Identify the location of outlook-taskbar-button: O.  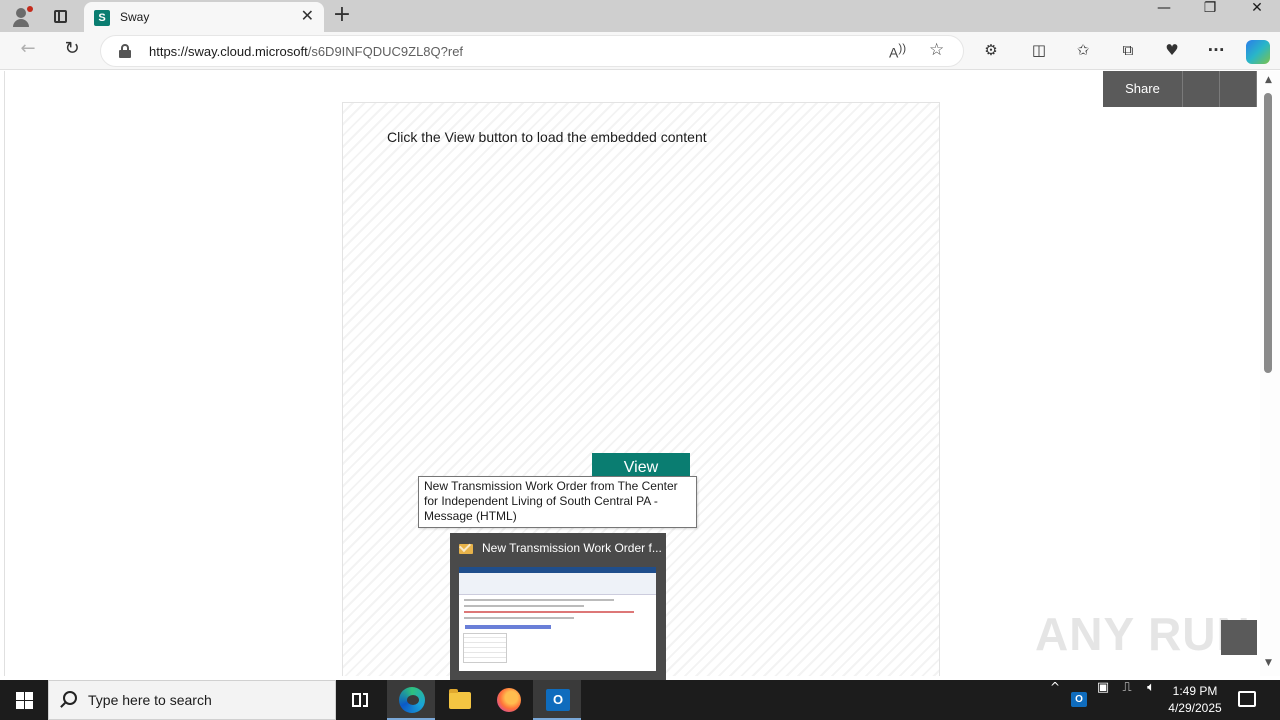
(557, 700).